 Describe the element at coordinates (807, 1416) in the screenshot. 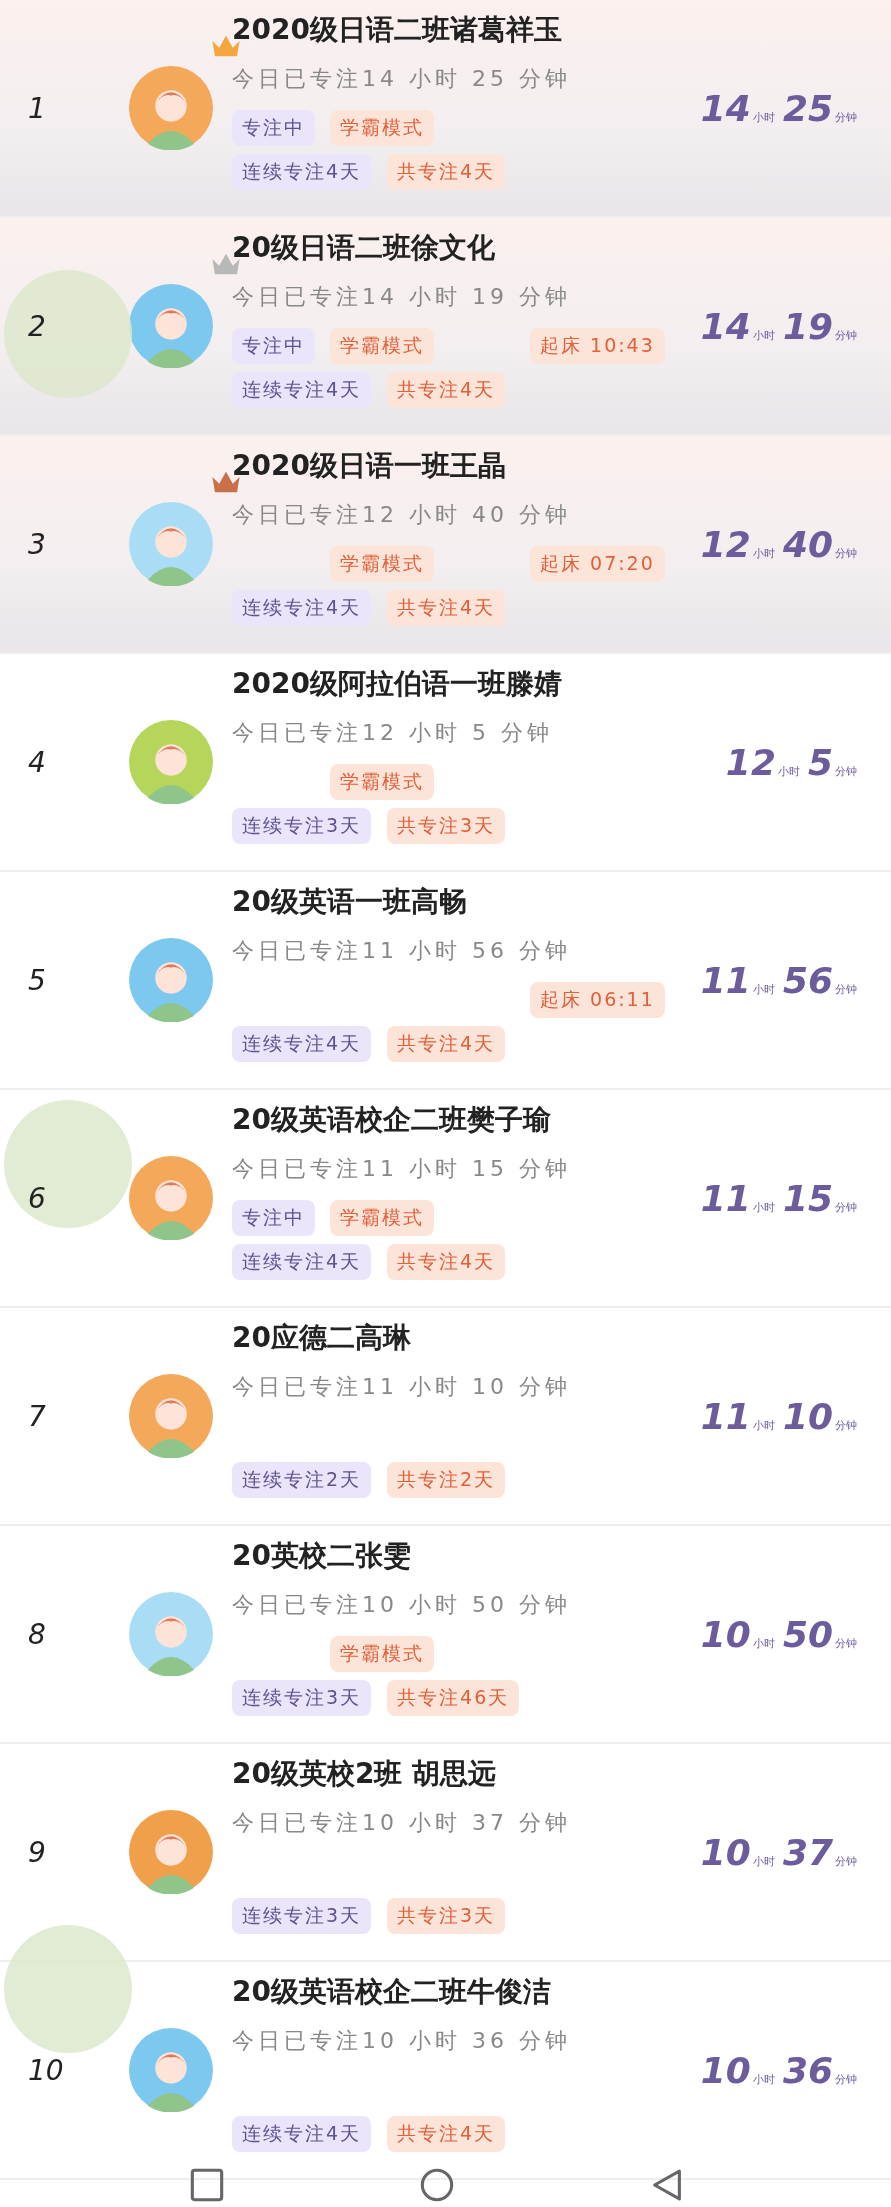

I see `minutes-value: 10` at that location.